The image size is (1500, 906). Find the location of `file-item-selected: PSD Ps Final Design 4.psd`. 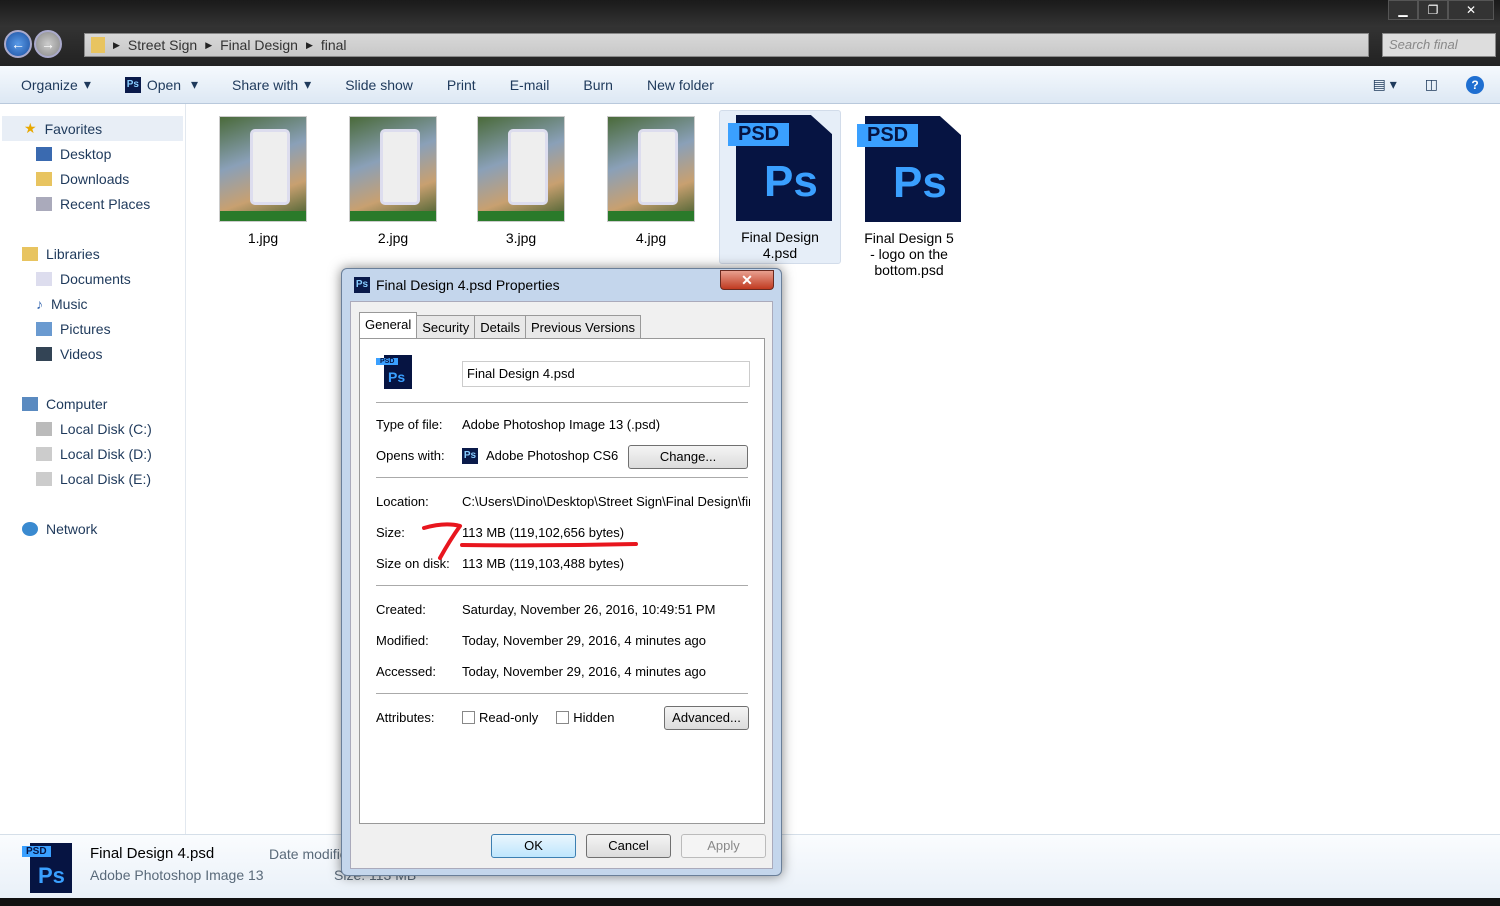

file-item-selected: PSD Ps Final Design 4.psd is located at coordinates (780, 187).